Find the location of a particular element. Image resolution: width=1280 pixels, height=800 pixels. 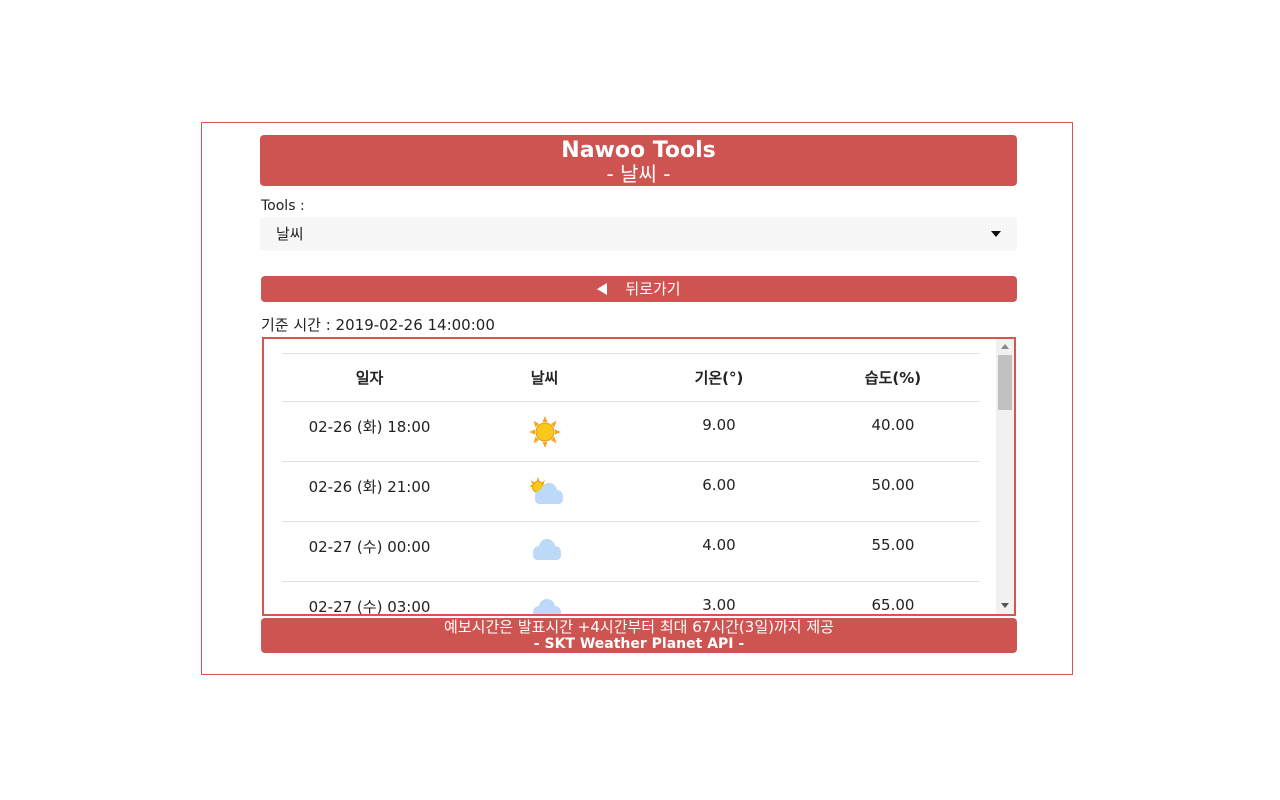

table-row: 02-26 (화) 18:00 9.00 40.00 is located at coordinates (631, 431).